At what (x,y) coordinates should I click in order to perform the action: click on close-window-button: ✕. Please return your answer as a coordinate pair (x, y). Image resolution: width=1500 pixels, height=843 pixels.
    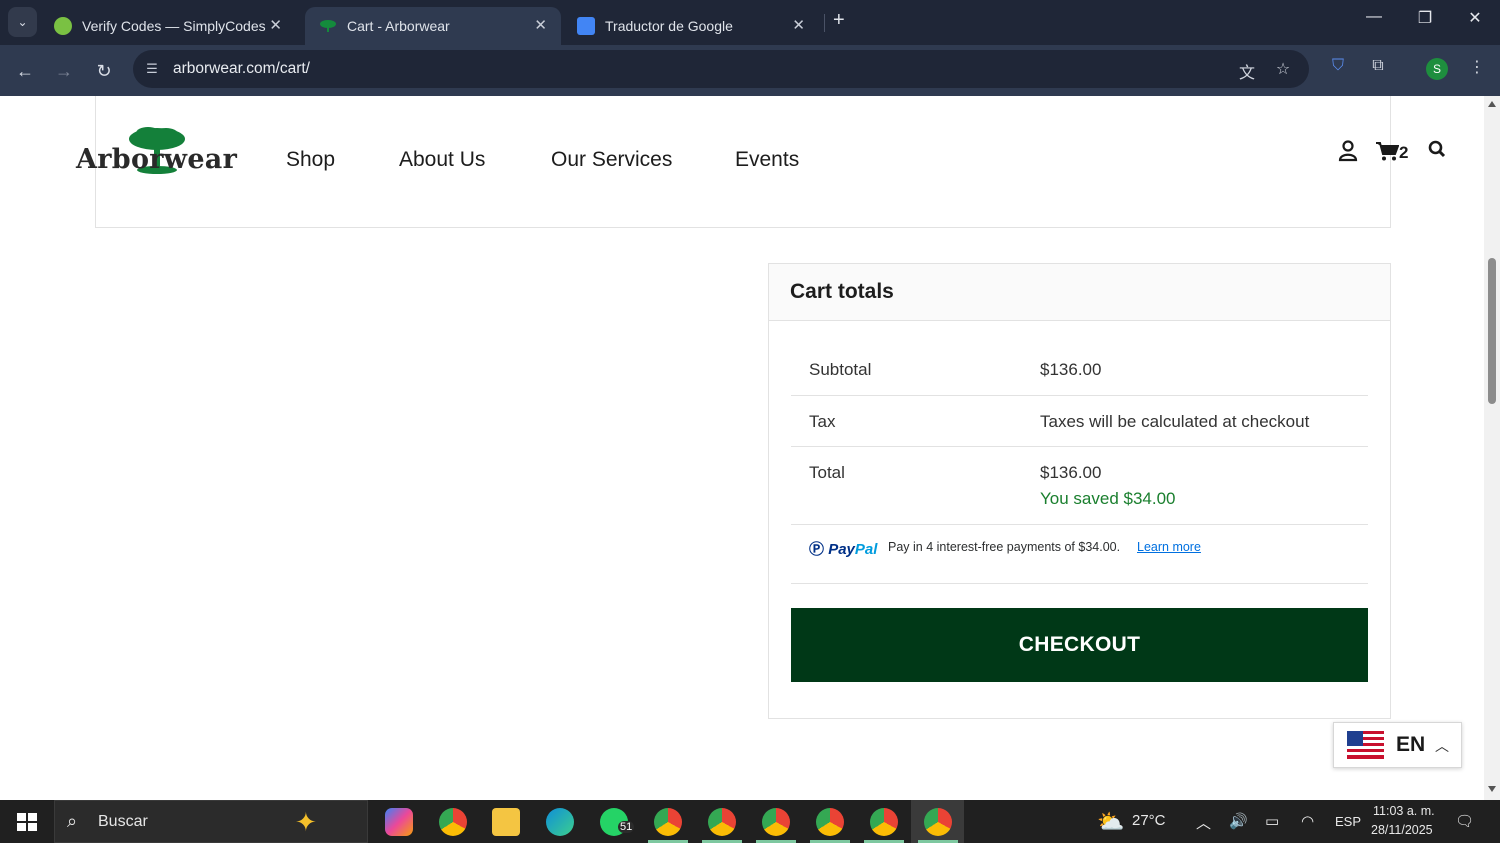
    Looking at the image, I should click on (1475, 18).